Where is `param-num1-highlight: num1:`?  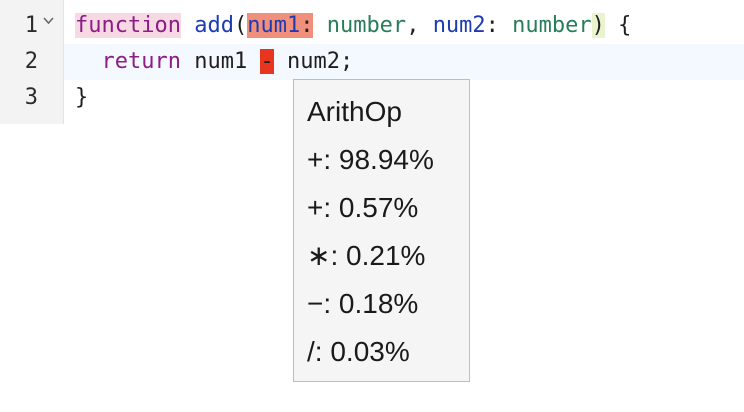
param-num1-highlight: num1: is located at coordinates (280, 25).